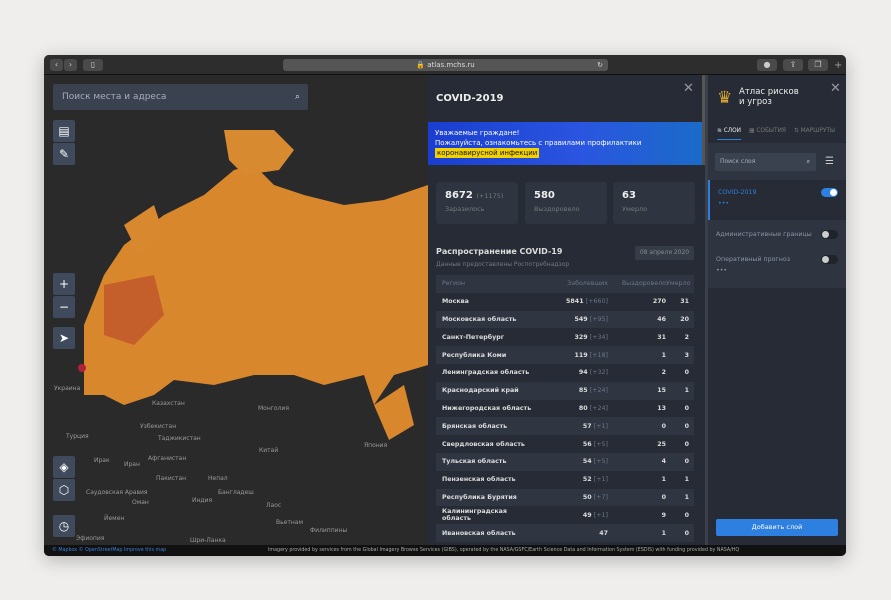  Describe the element at coordinates (565, 337) in the screenshot. I see `table-row: Санкт-Петербург 329 [+34] 31 2` at that location.